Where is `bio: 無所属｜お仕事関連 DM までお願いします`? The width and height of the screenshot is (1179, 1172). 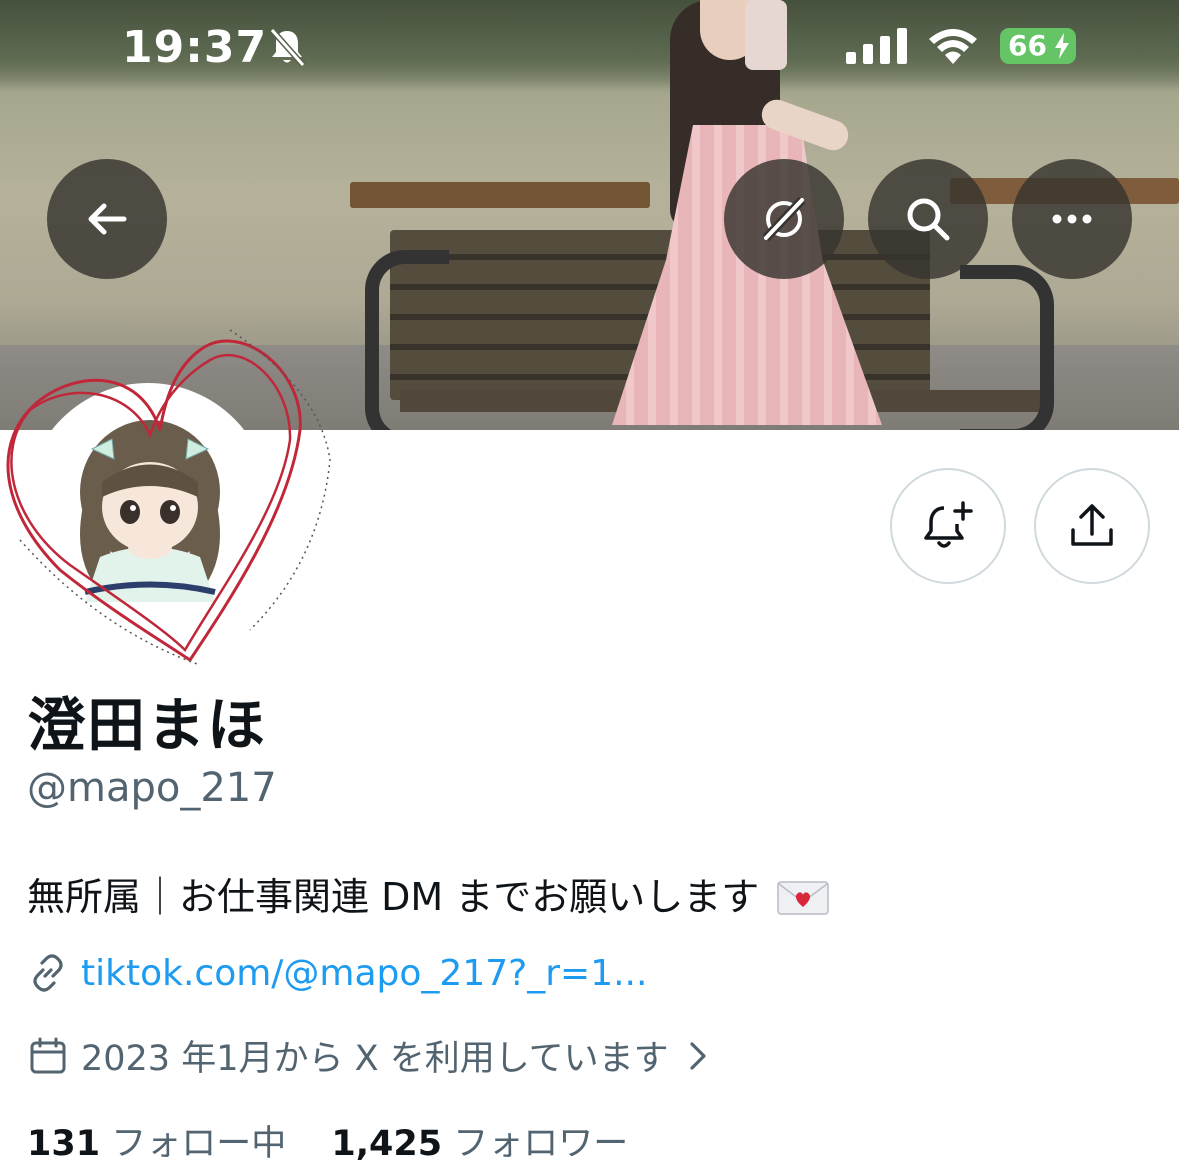
bio: 無所属｜お仕事関連 DM までお願いします is located at coordinates (428, 893).